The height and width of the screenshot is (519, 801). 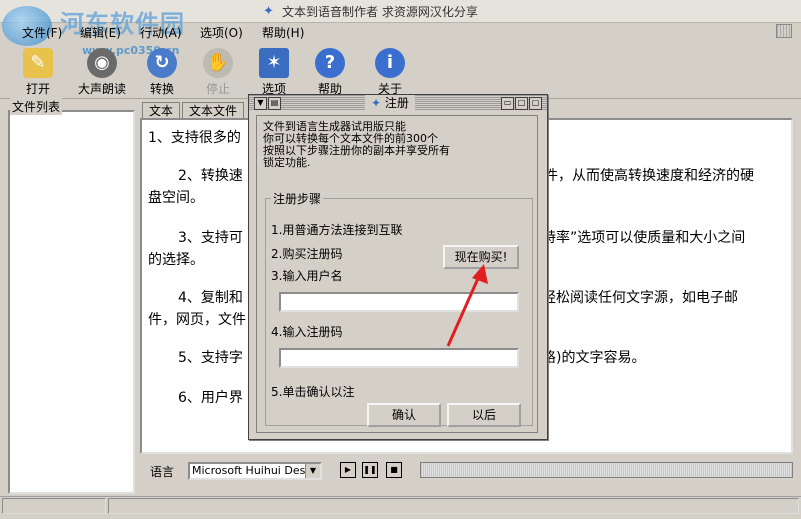 What do you see at coordinates (313, 392) in the screenshot?
I see `step-5-label: 5.单击确认以注` at bounding box center [313, 392].